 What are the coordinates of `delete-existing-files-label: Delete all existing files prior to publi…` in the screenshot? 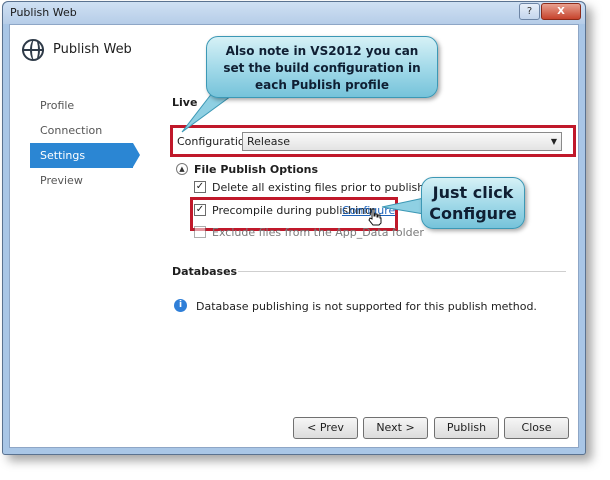 It's located at (318, 187).